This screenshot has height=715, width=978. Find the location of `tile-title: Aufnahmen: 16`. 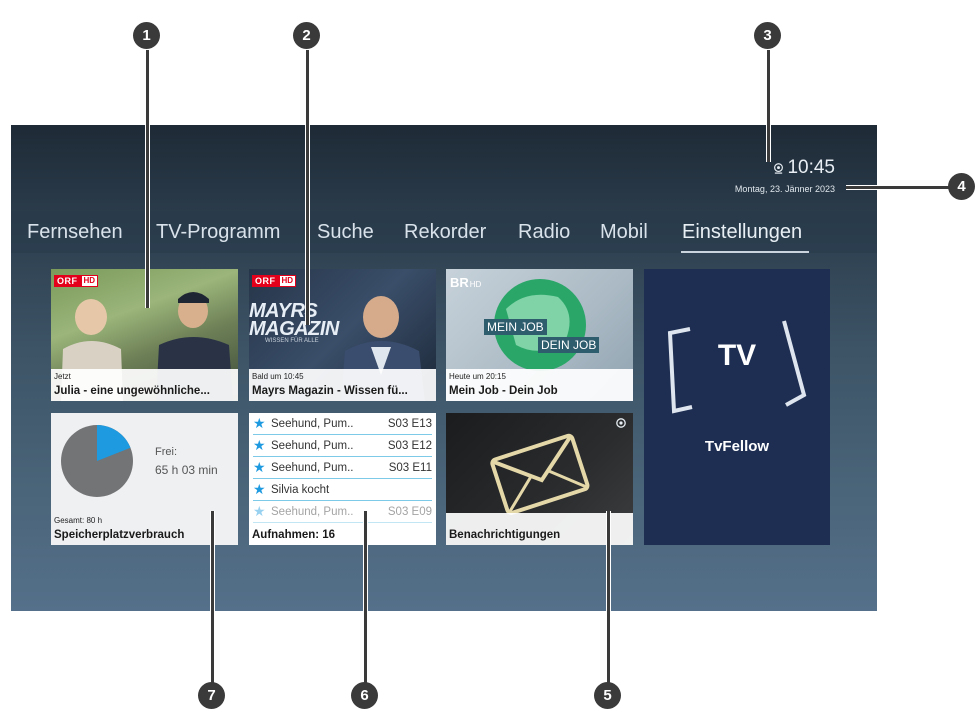

tile-title: Aufnahmen: 16 is located at coordinates (294, 535).